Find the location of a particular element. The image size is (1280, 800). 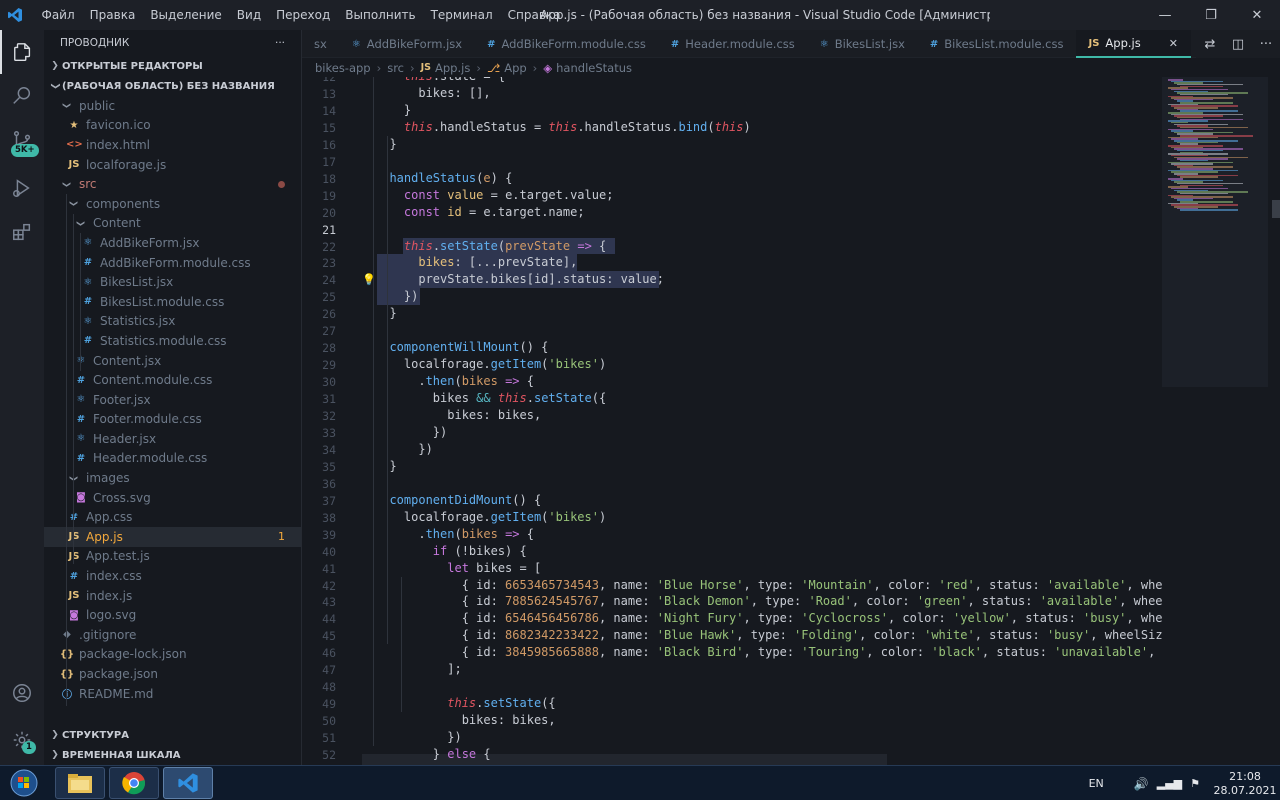

menu-item: Выделение is located at coordinates (186, 15).